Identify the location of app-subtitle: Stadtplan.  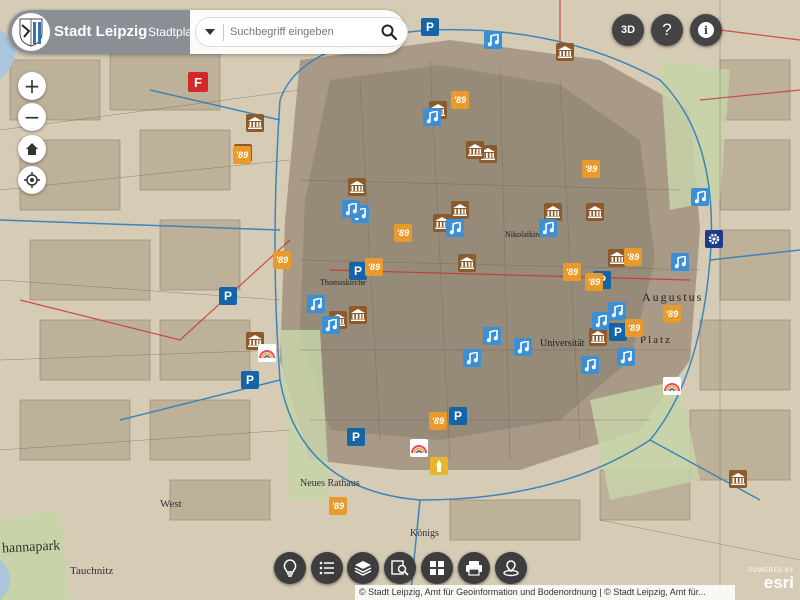
(173, 32).